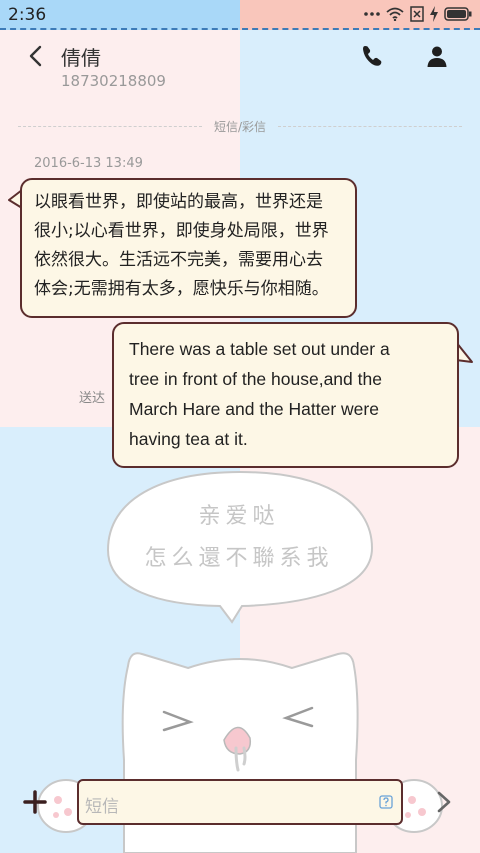 The image size is (480, 853). Describe the element at coordinates (372, 56) in the screenshot. I see `phone-icon` at that location.